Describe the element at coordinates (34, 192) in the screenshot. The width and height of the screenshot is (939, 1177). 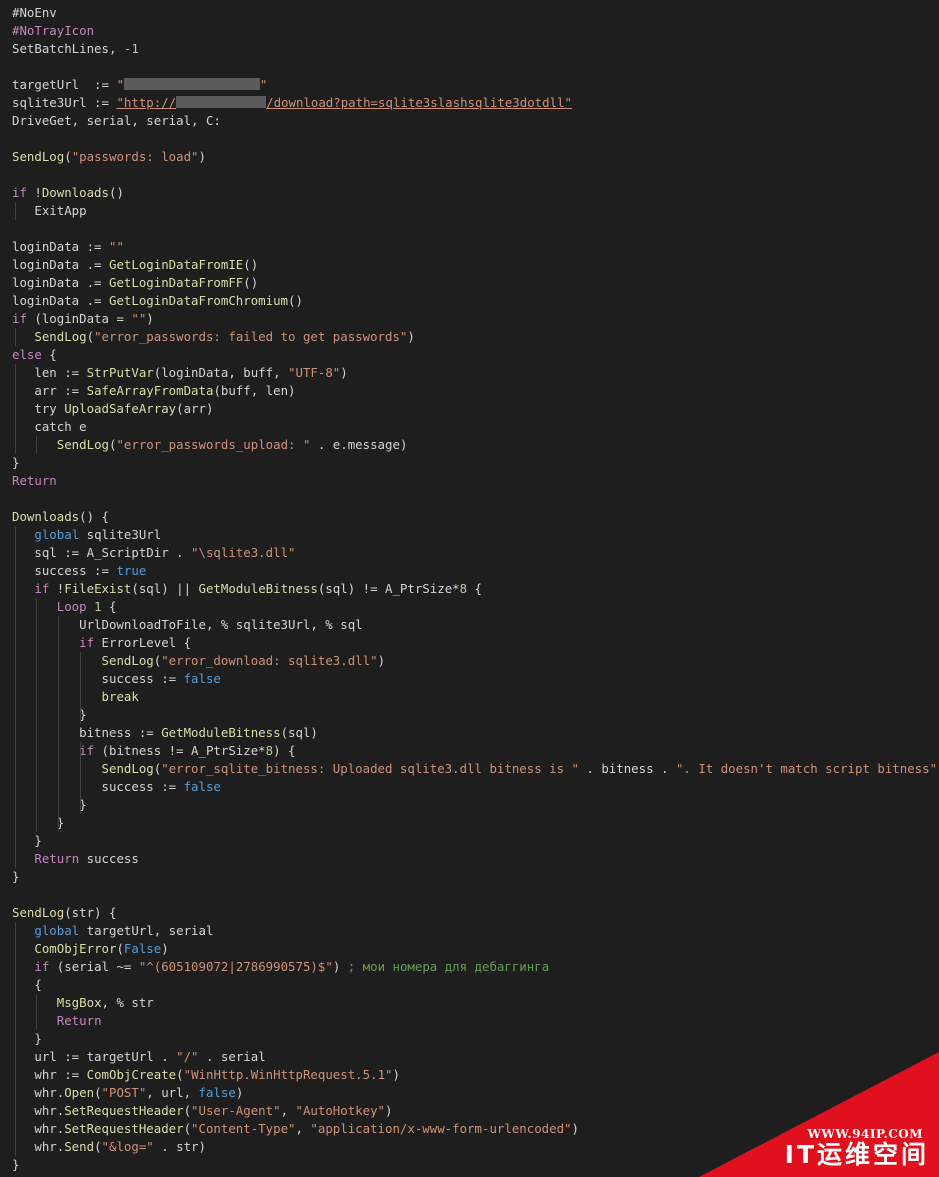
I see `code-token: !` at that location.